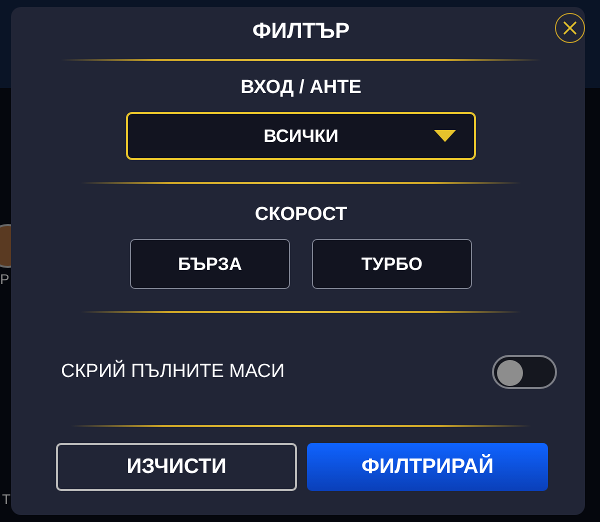  Describe the element at coordinates (301, 88) in the screenshot. I see `section-label: ВХОД / АНТЕ` at that location.